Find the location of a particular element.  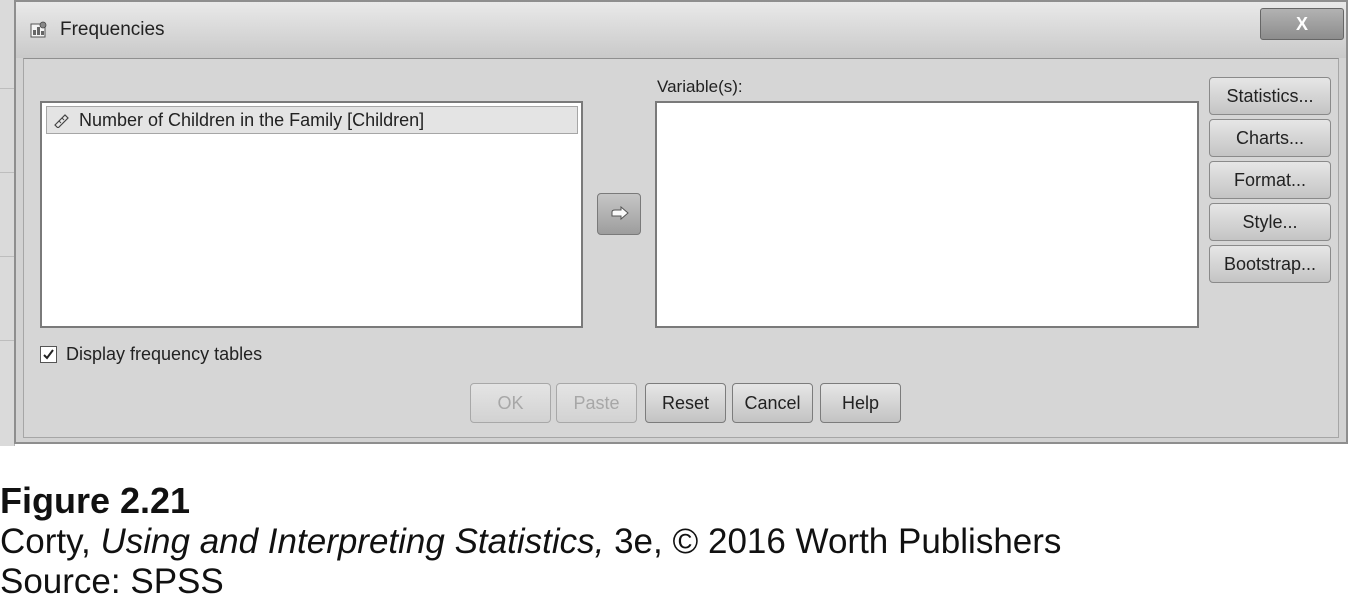

close-button: X is located at coordinates (1302, 24).